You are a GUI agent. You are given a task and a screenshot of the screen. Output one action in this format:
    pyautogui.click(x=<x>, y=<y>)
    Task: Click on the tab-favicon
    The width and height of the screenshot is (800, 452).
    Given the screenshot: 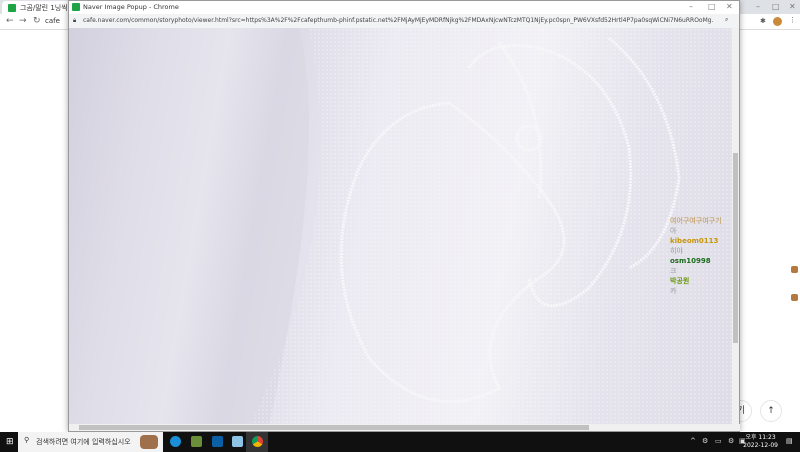 What is the action you would take?
    pyautogui.click(x=12, y=8)
    